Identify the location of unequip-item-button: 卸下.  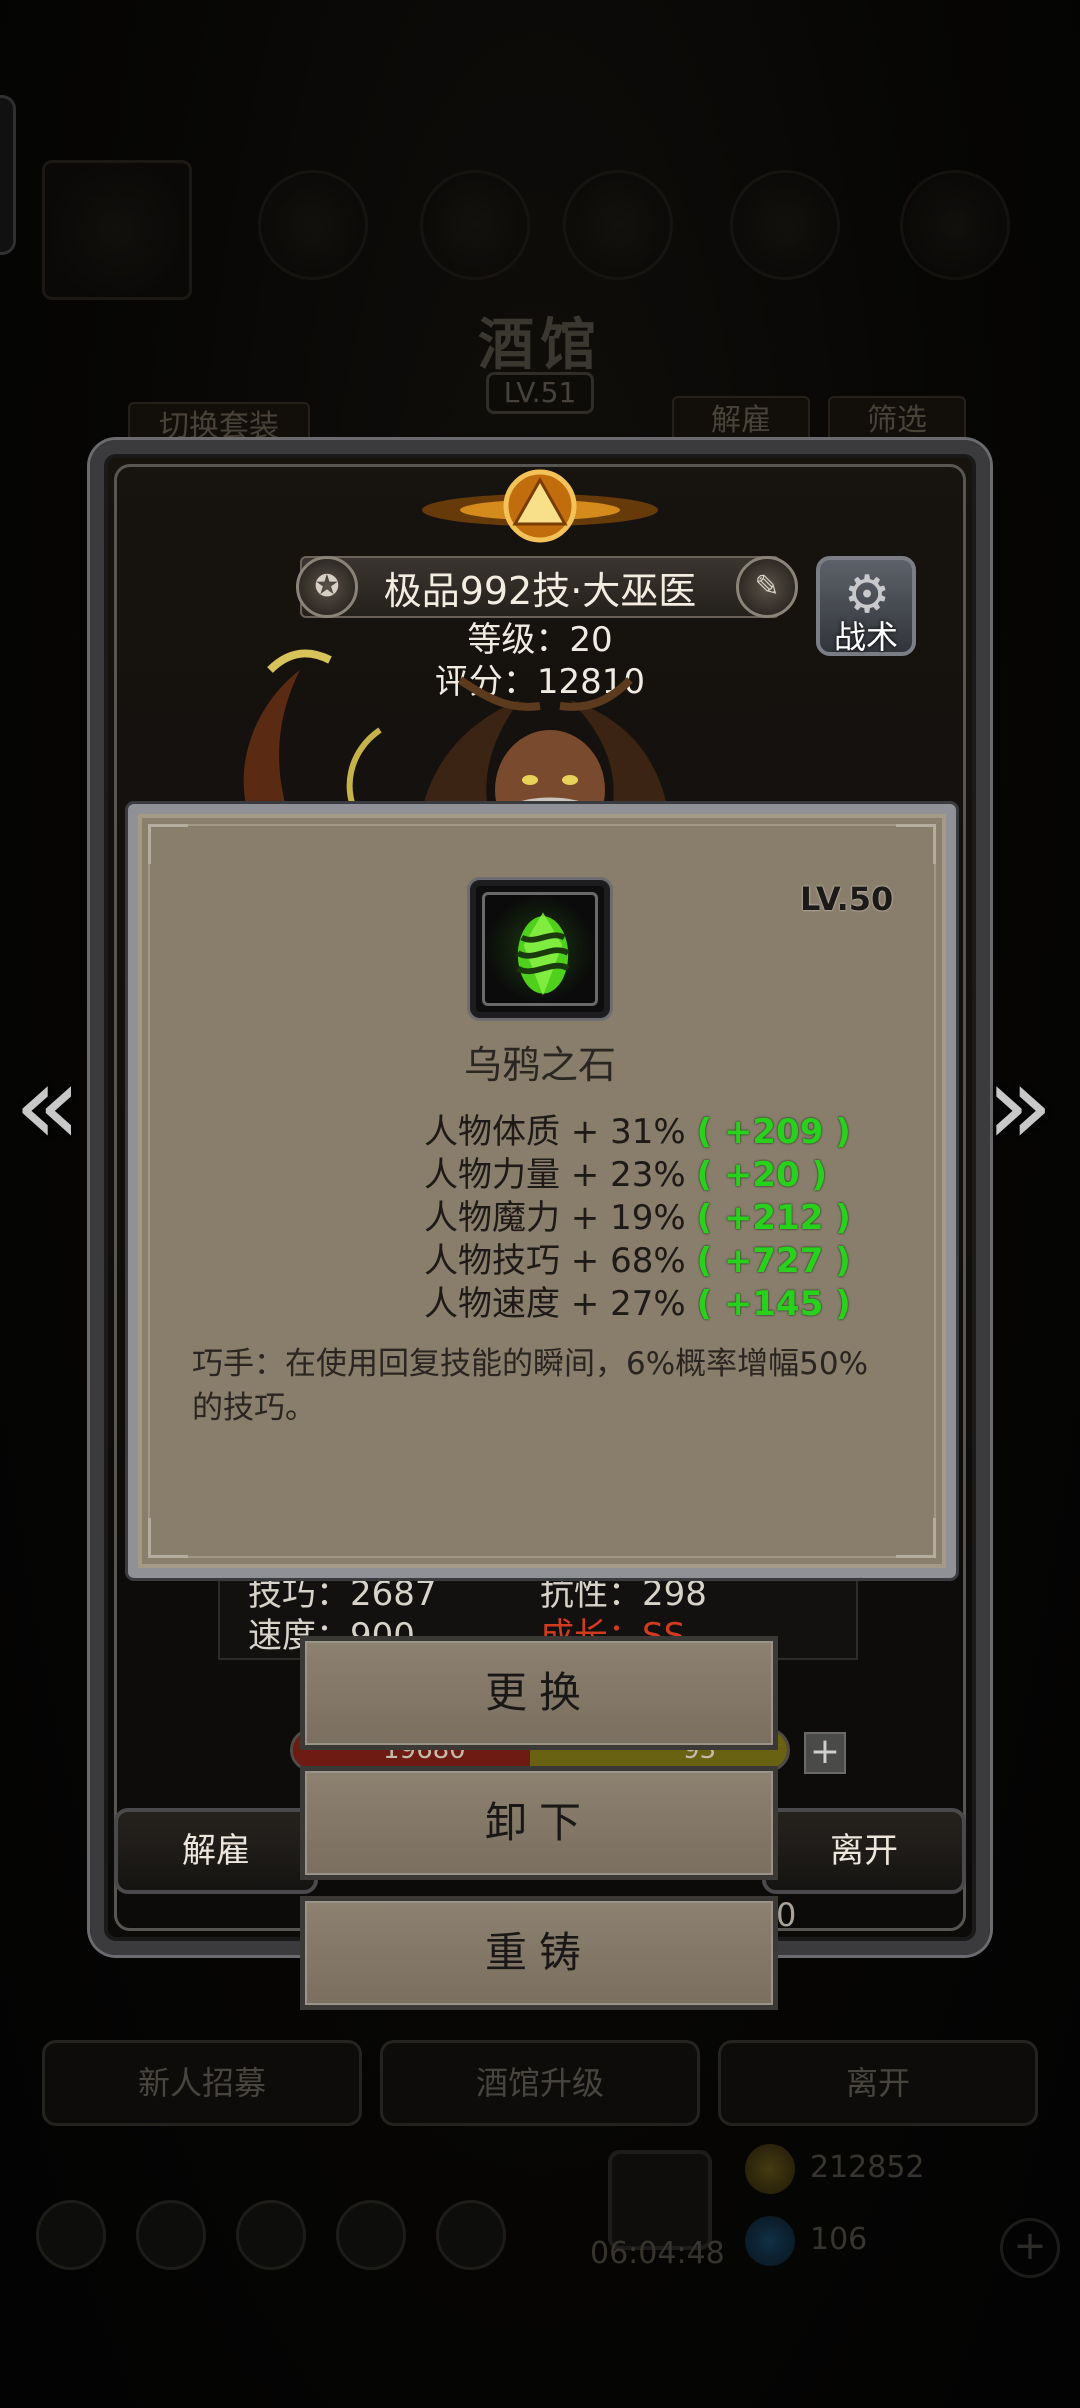
(539, 1823).